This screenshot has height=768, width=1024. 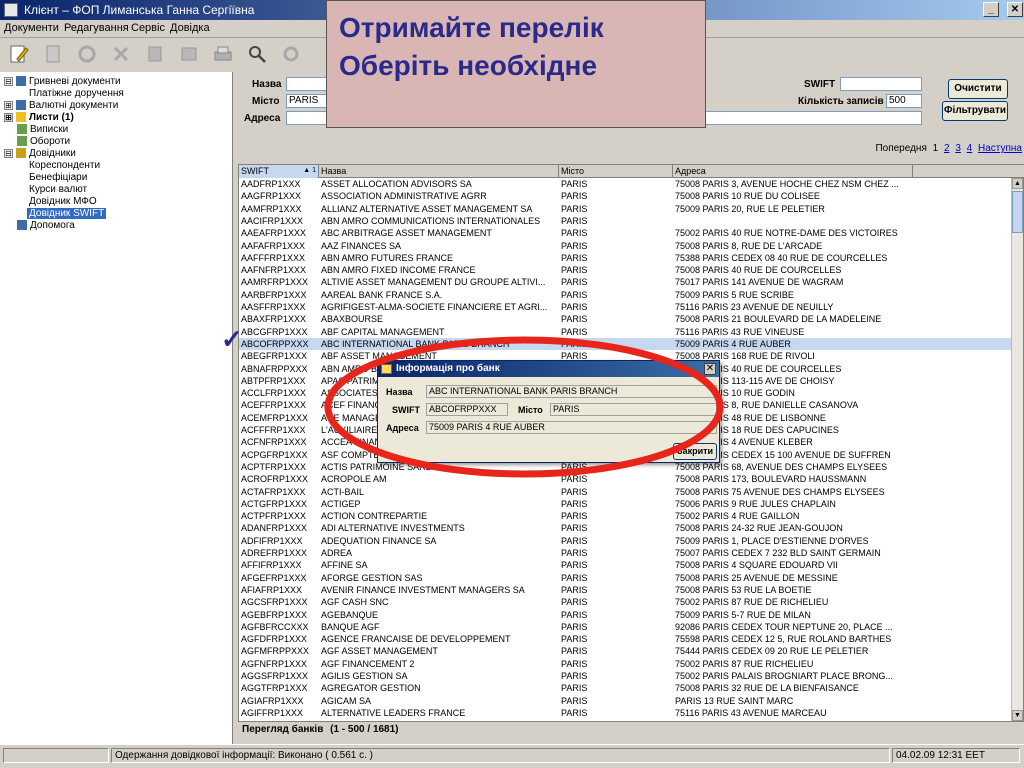 What do you see at coordinates (274, 516) in the screenshot?
I see `cell-swift: ACTPFRP1XXX` at bounding box center [274, 516].